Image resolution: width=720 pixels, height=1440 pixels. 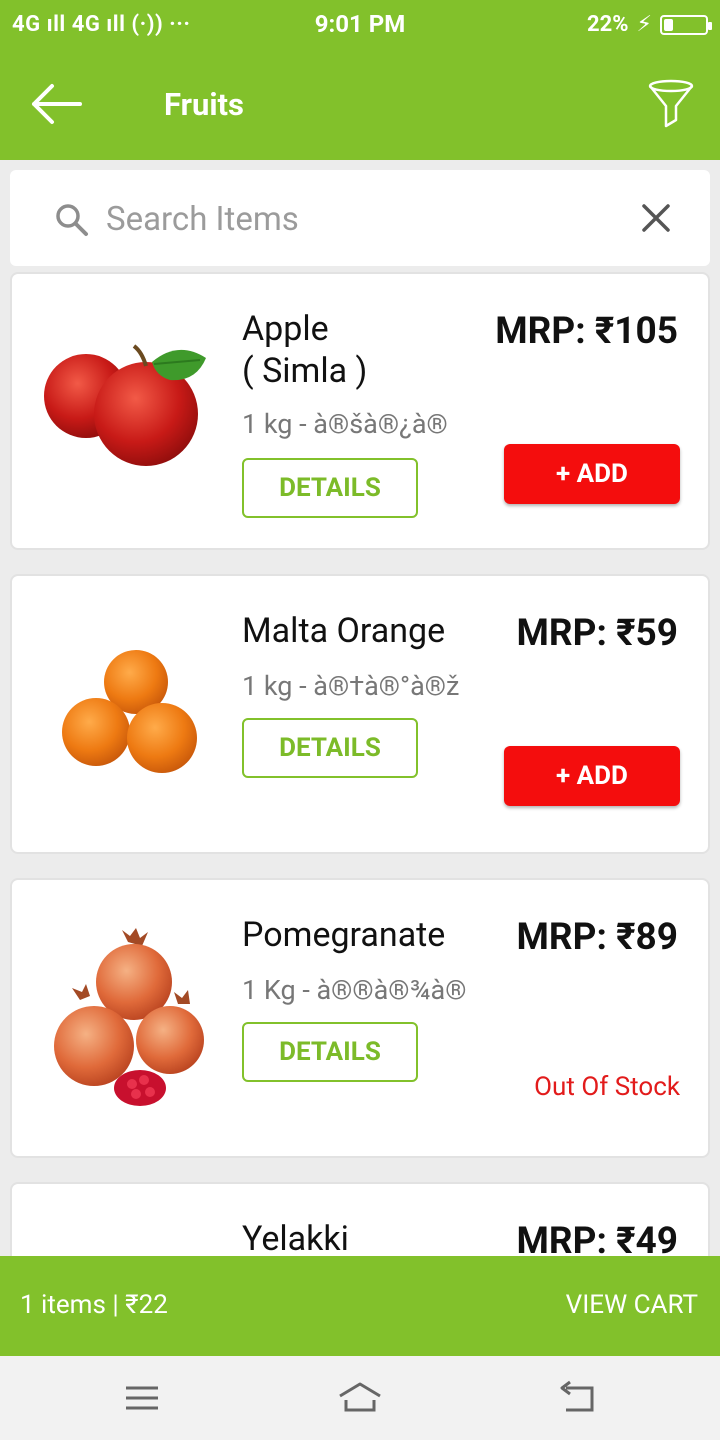 What do you see at coordinates (578, 1398) in the screenshot?
I see `back-nav-icon` at bounding box center [578, 1398].